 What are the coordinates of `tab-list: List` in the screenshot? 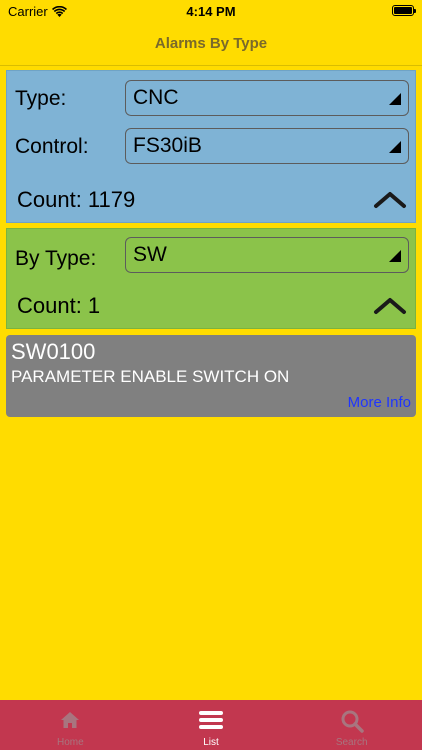 It's located at (211, 725).